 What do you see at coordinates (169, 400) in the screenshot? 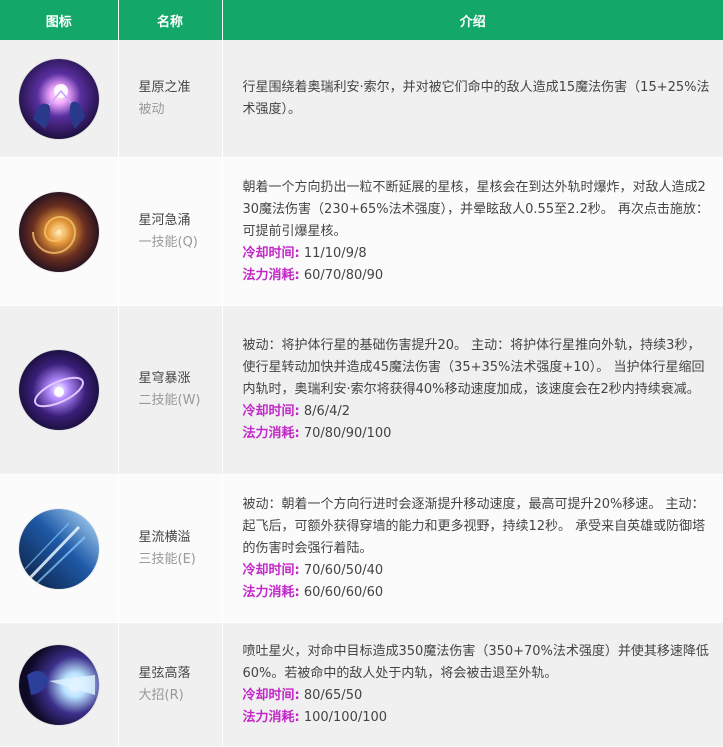
I see `skill-type: 二技能(W)` at bounding box center [169, 400].